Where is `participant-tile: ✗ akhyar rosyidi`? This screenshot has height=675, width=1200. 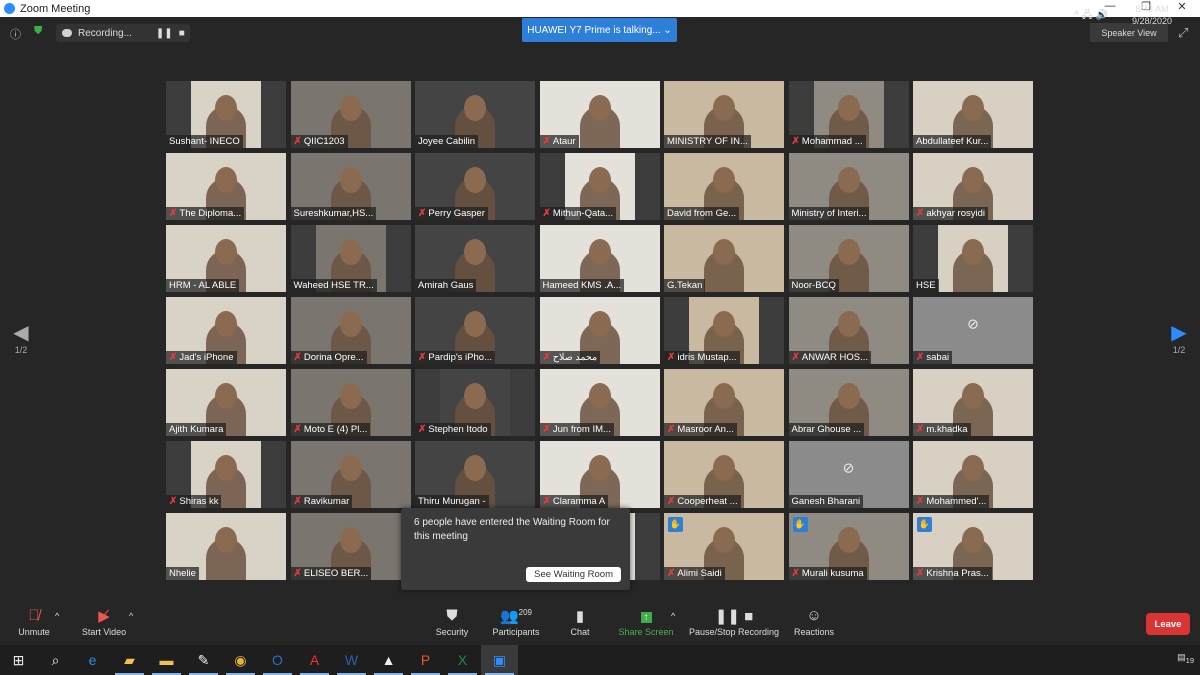 participant-tile: ✗ akhyar rosyidi is located at coordinates (973, 186).